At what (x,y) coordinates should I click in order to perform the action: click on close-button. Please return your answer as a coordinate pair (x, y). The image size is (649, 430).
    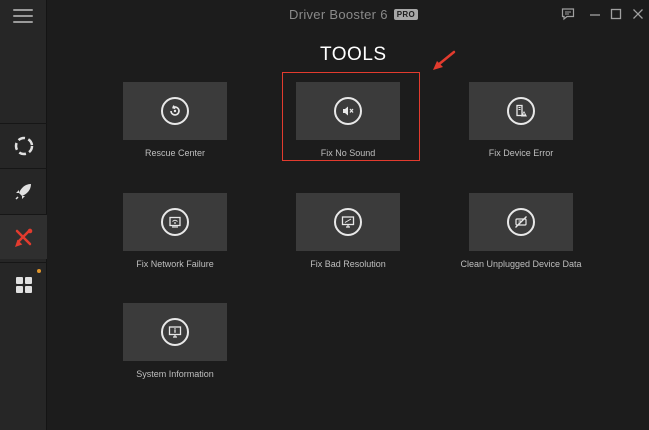
    Looking at the image, I should click on (638, 14).